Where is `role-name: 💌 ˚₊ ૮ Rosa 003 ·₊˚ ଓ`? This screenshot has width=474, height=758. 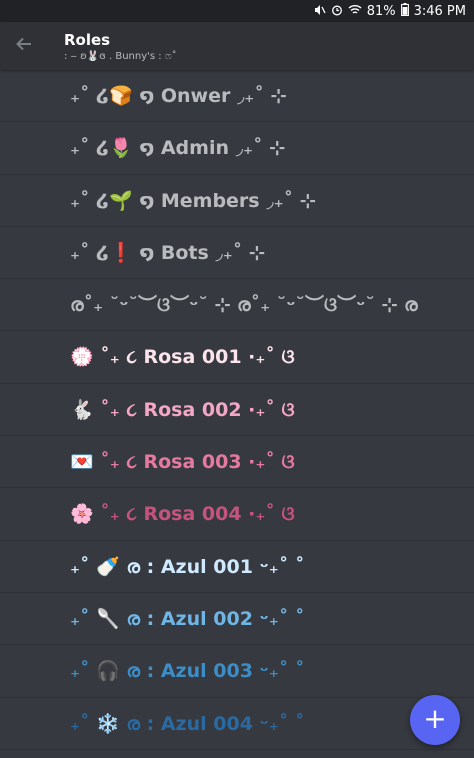
role-name: 💌 ˚₊ ૮ Rosa 003 ·₊˚ ଓ is located at coordinates (182, 462).